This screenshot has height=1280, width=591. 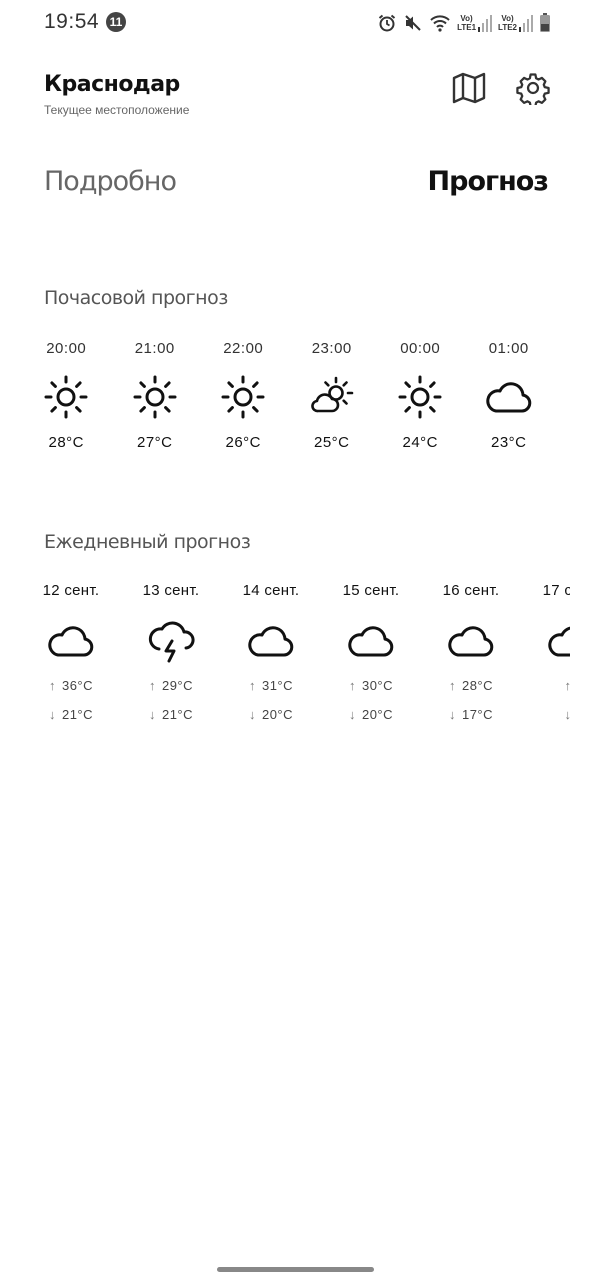 I want to click on alarm-icon, so click(x=387, y=23).